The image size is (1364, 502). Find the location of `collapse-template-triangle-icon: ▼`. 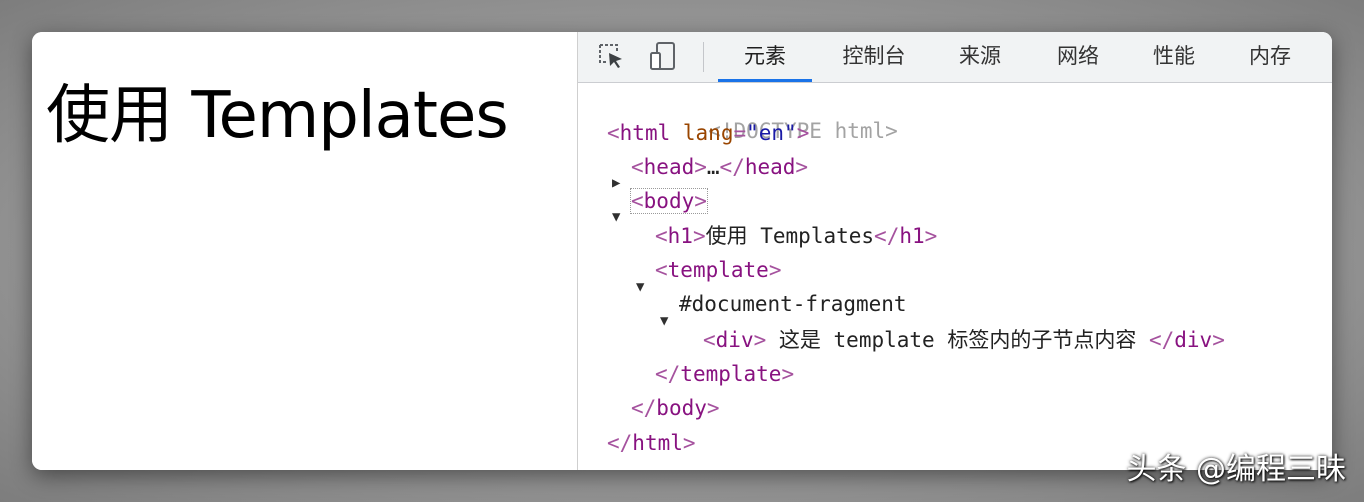

collapse-template-triangle-icon: ▼ is located at coordinates (640, 287).